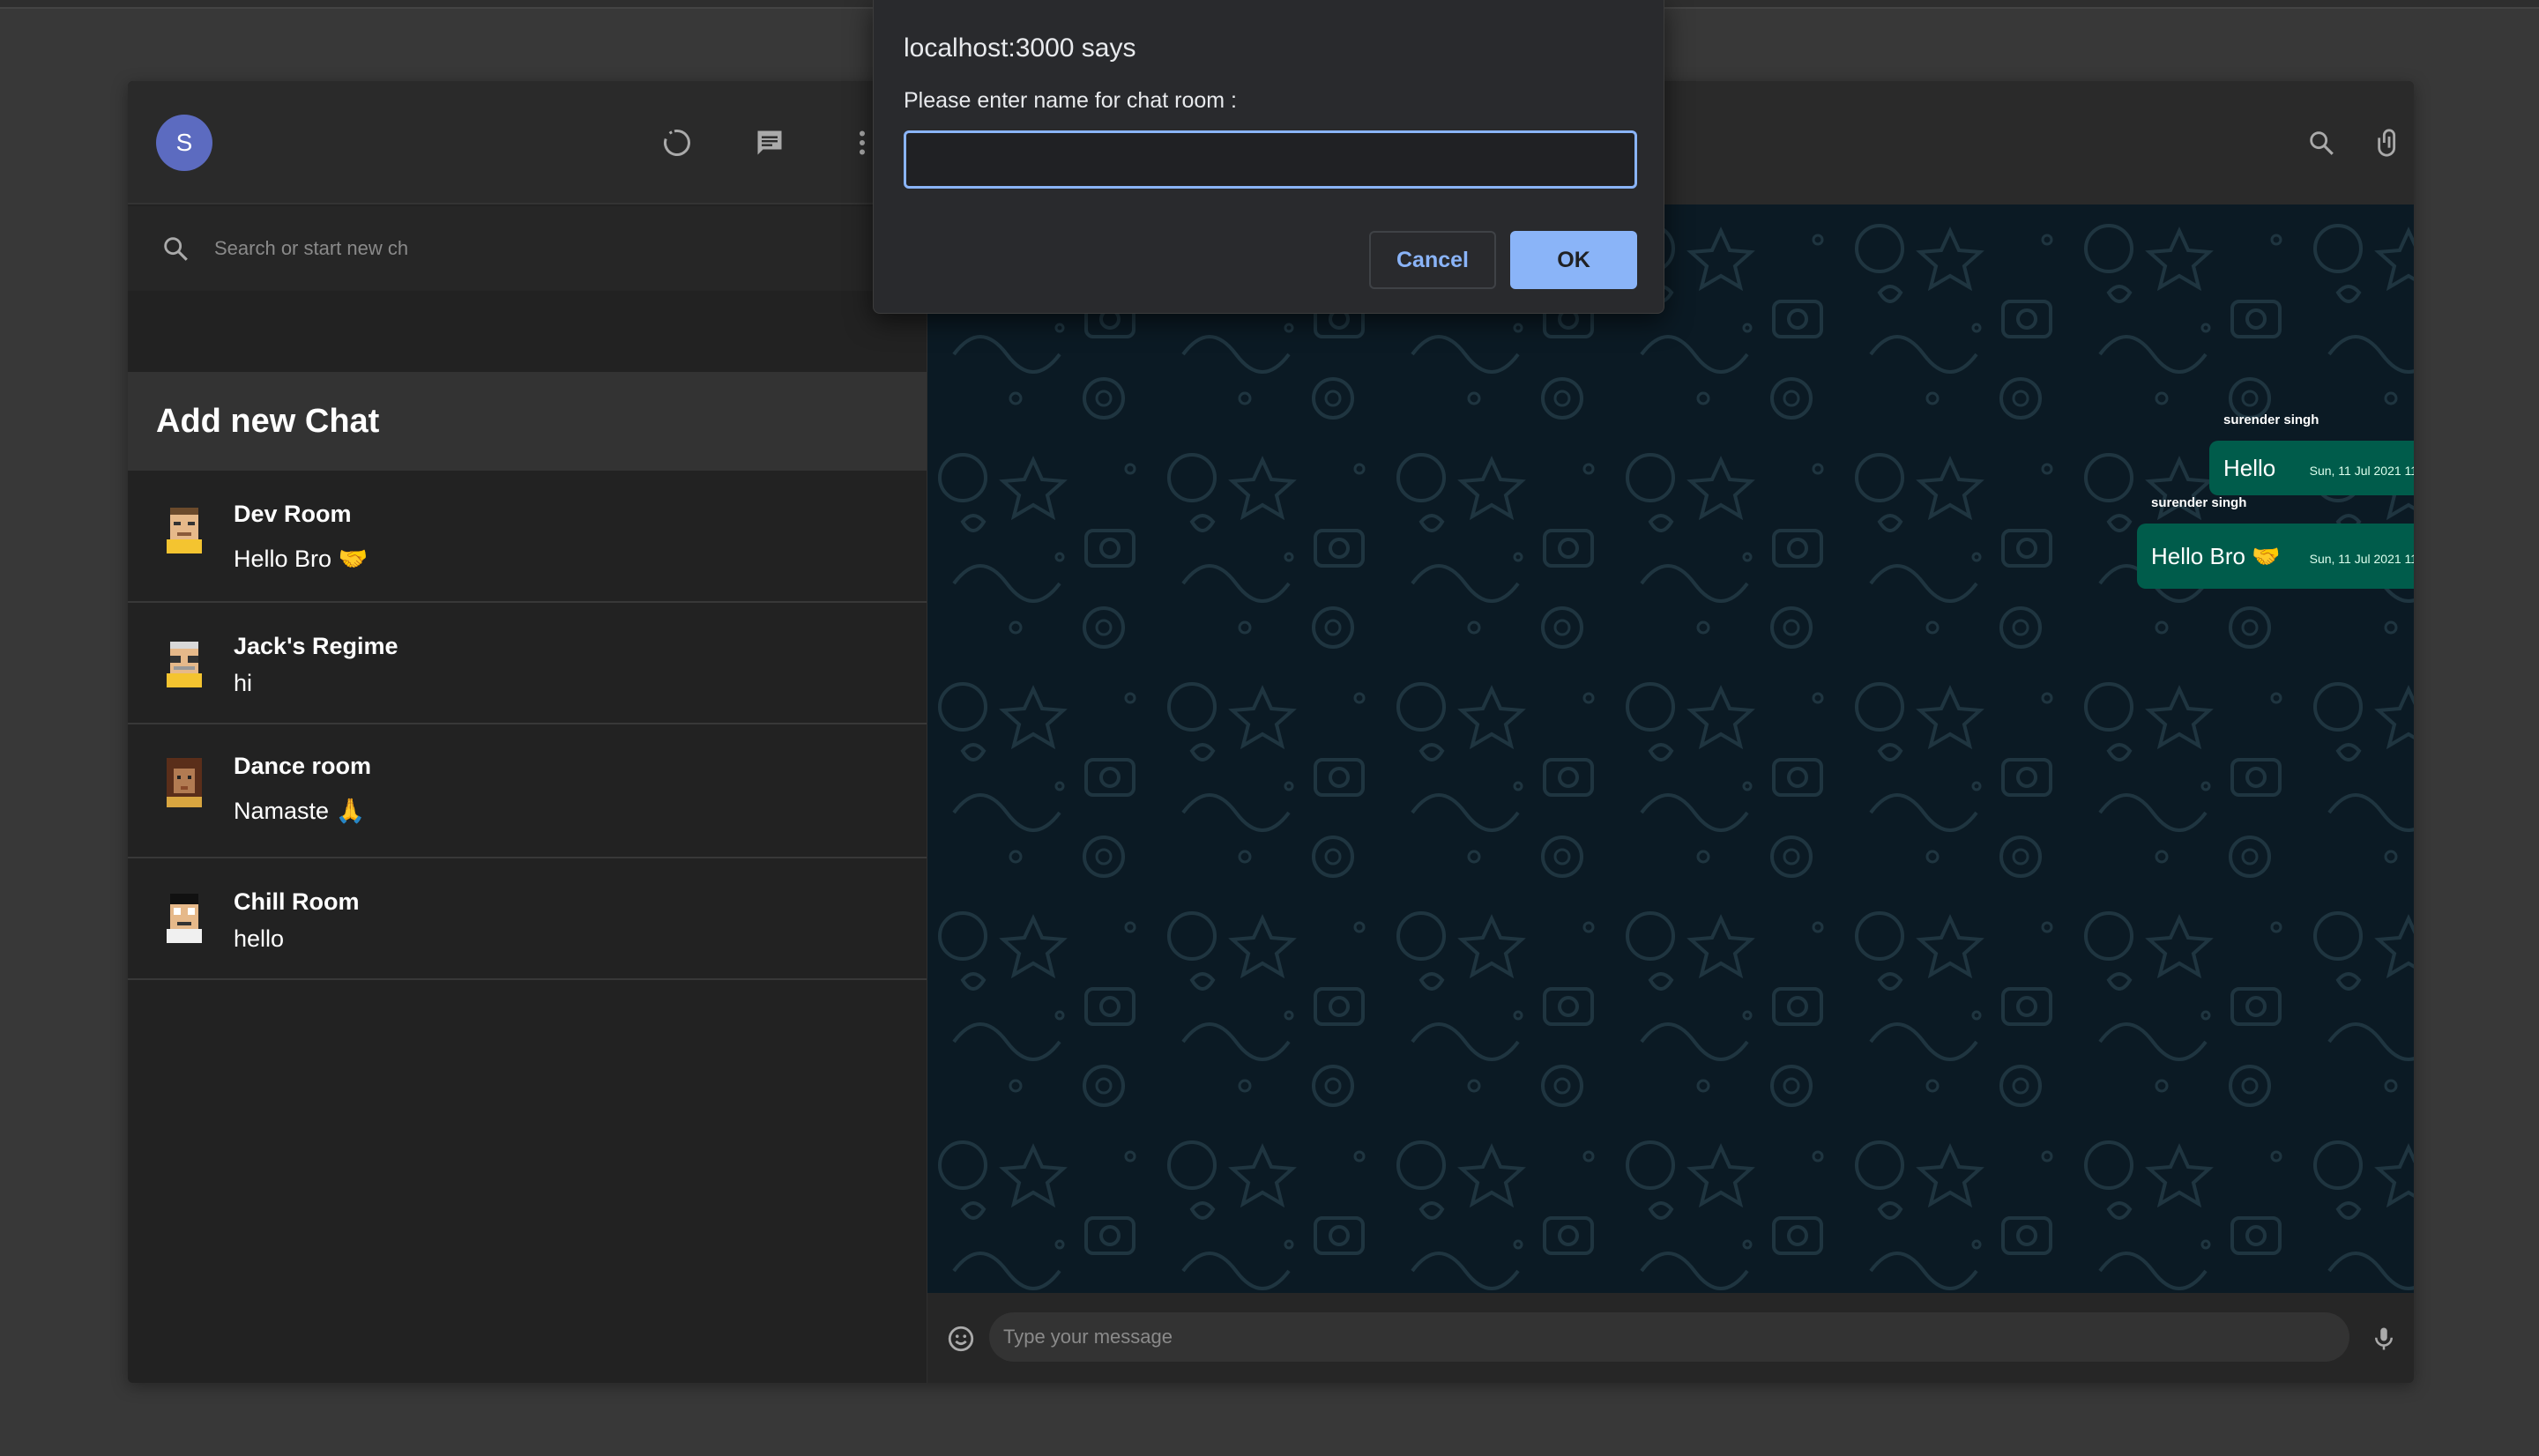 This screenshot has width=2539, height=1456. I want to click on chat-last-message: Namaste 🙏, so click(300, 811).